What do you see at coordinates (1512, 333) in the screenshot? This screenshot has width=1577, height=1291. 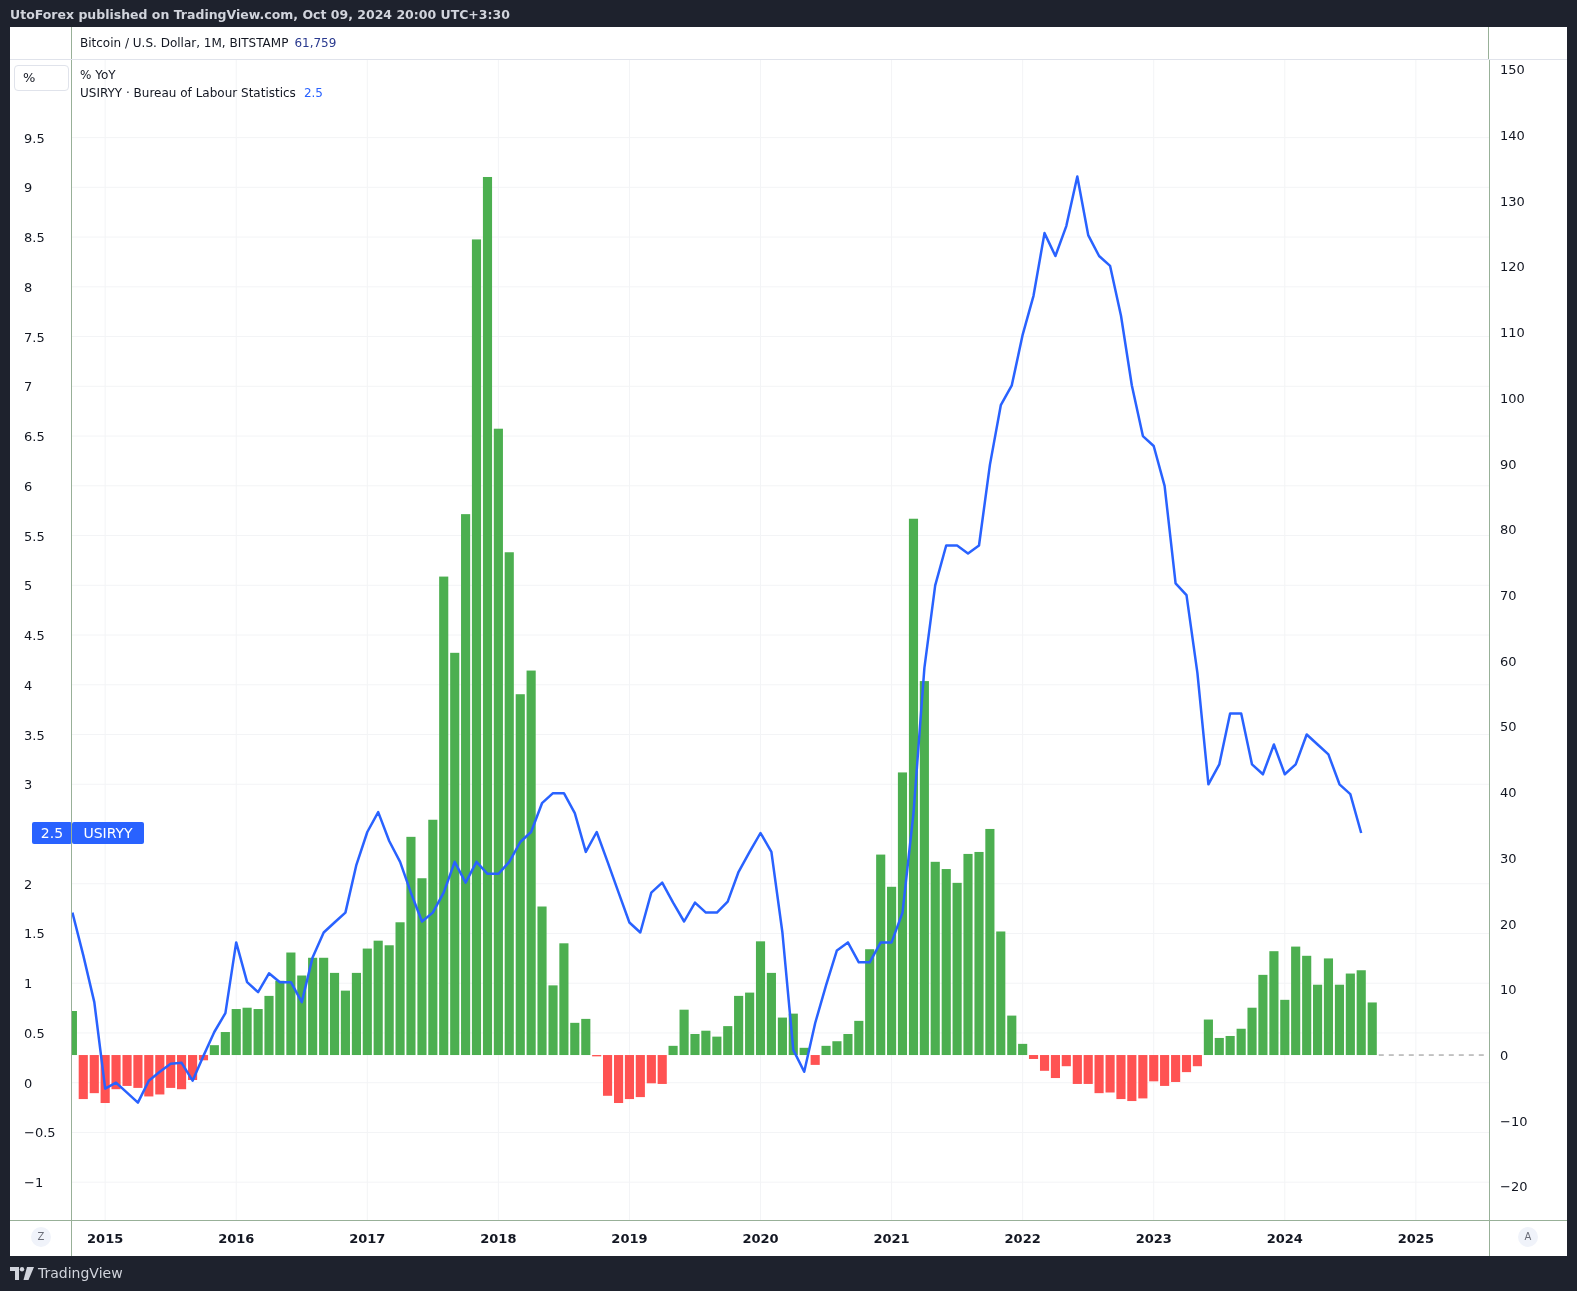 I see `axis-label: 110` at bounding box center [1512, 333].